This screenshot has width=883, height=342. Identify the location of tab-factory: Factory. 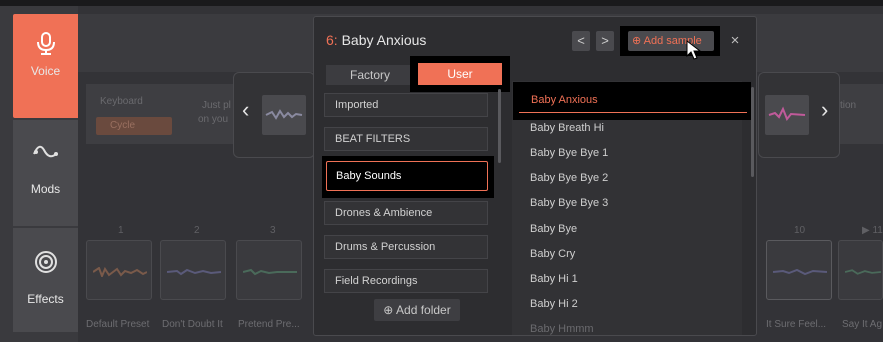
(370, 75).